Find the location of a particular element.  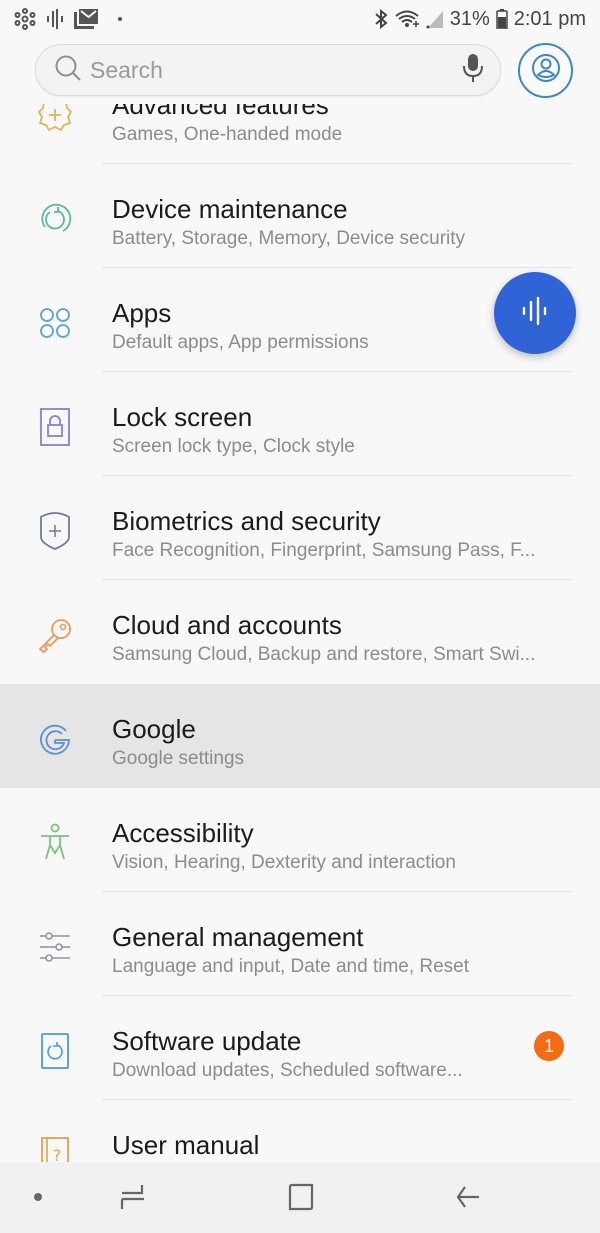

item-title: Cloud and accounts is located at coordinates (227, 625).